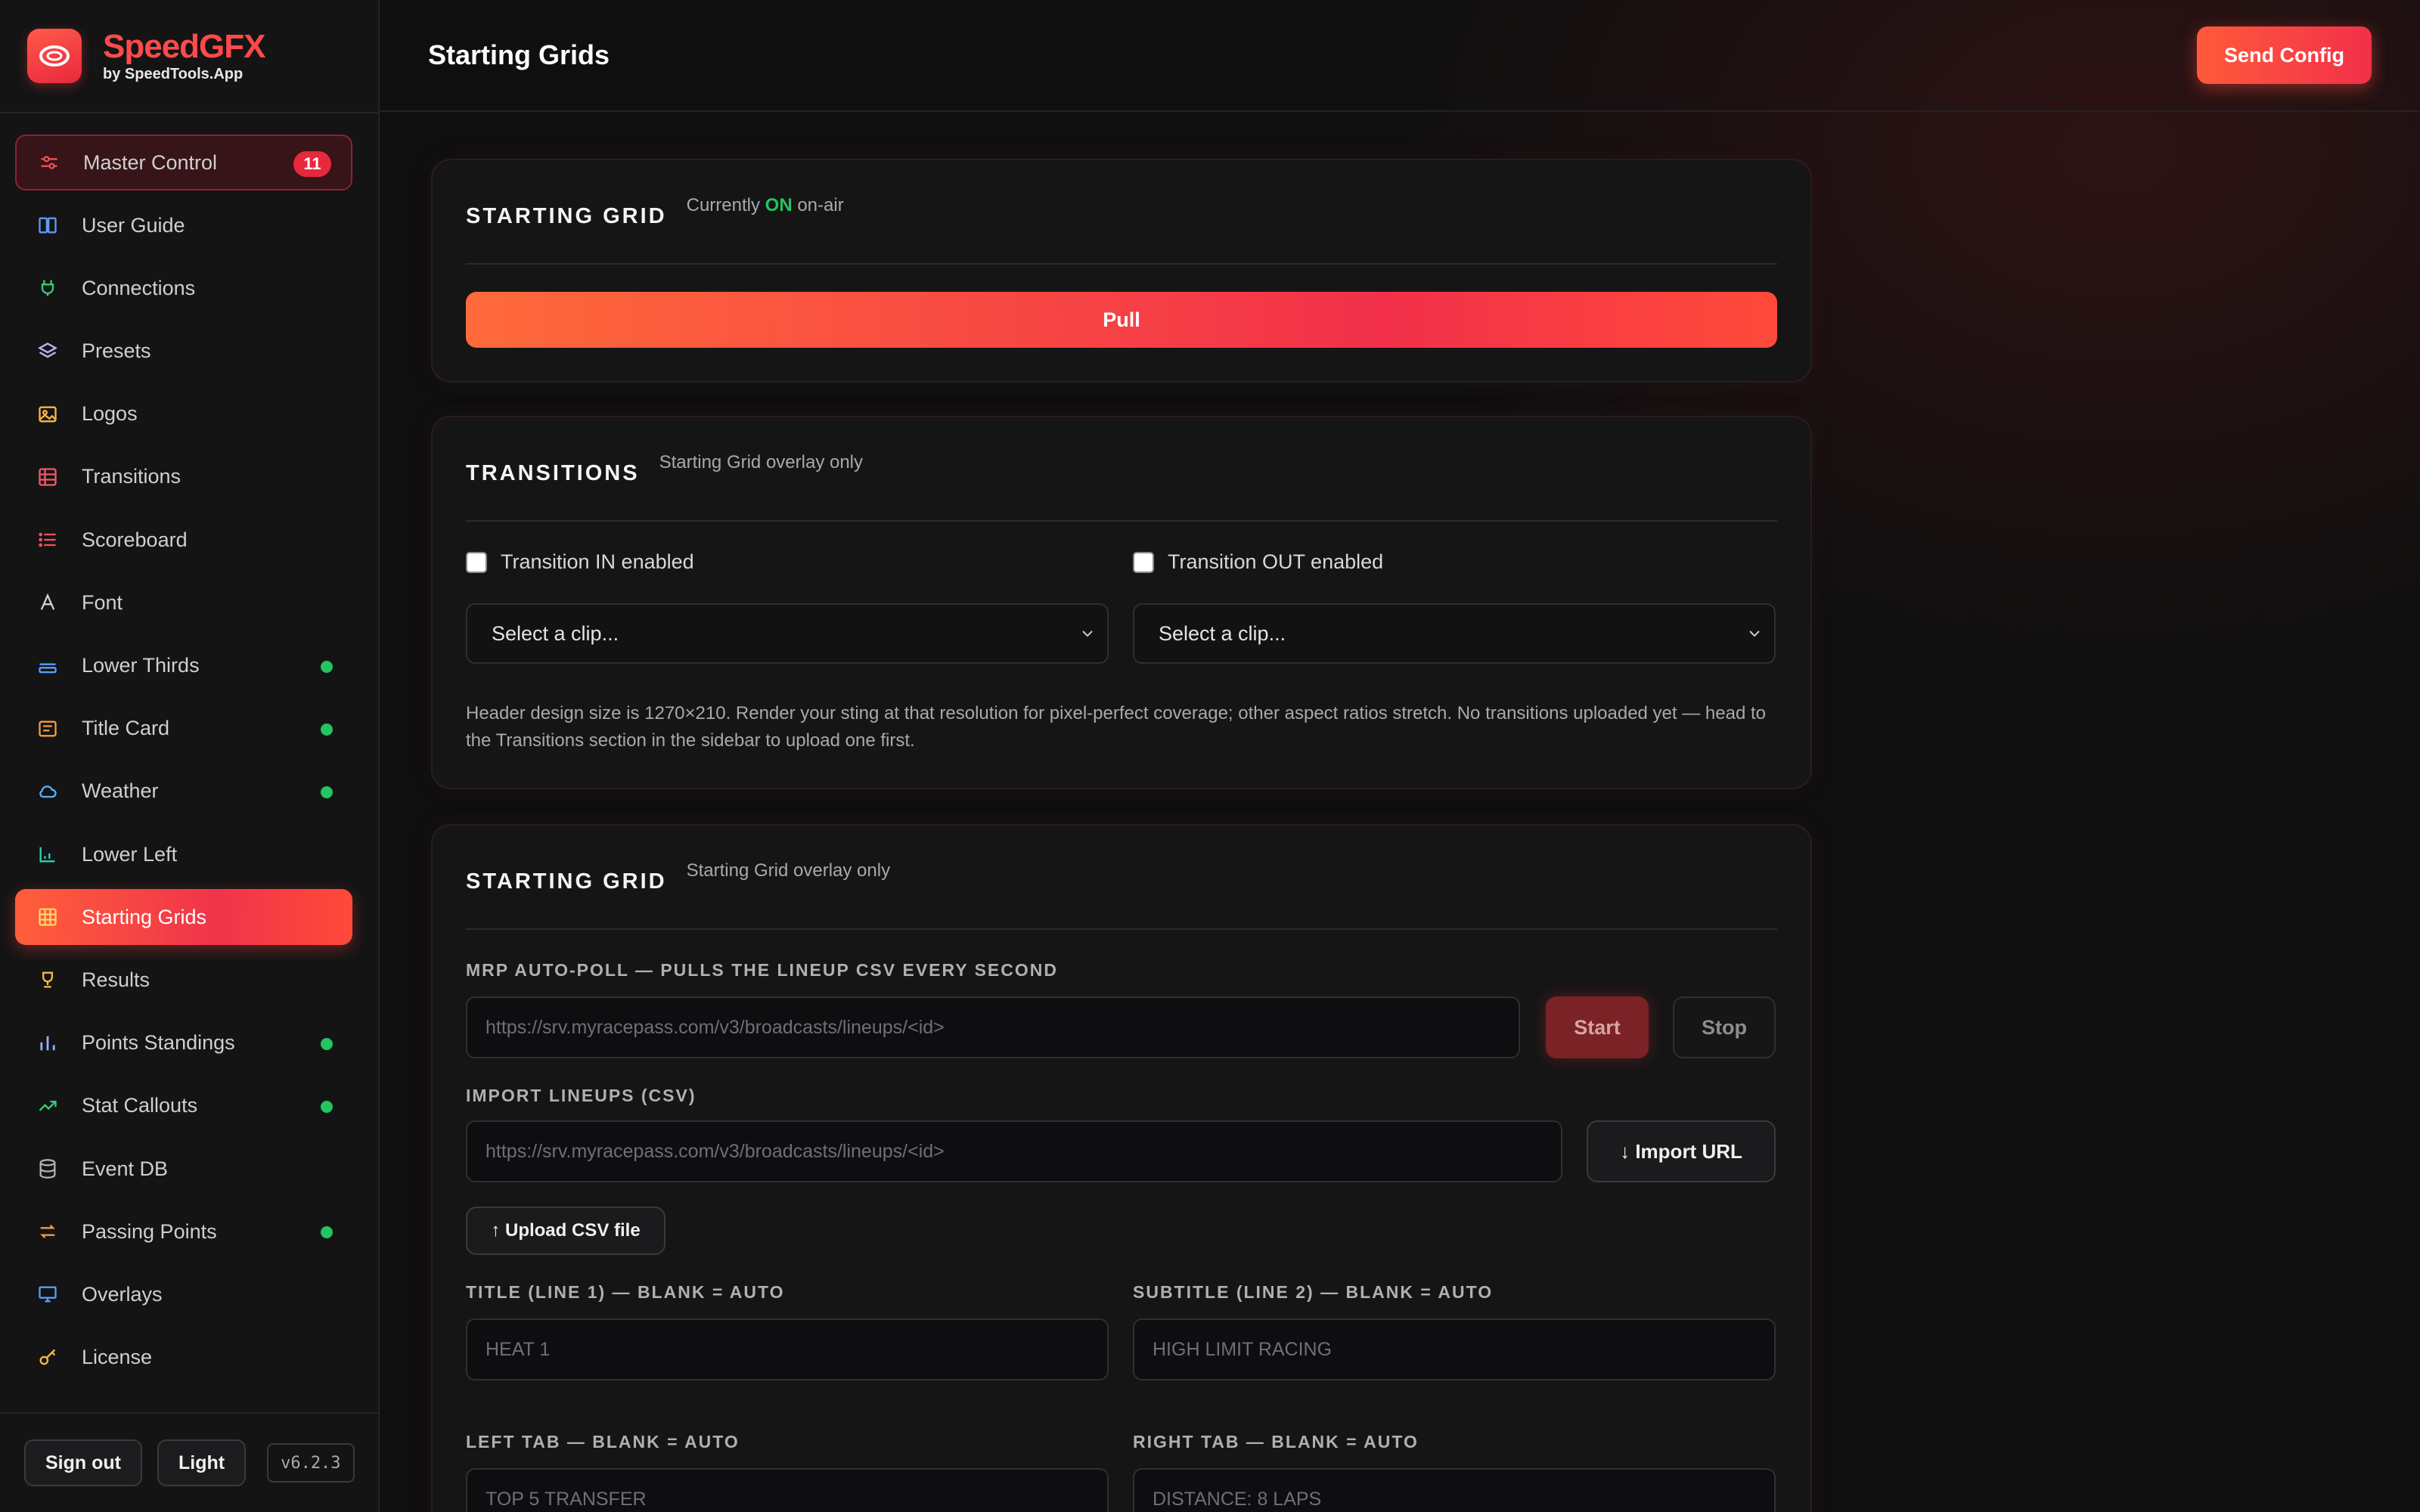 The image size is (2420, 1512). Describe the element at coordinates (1276, 1442) in the screenshot. I see `right-tab-label: RIGHT TAB — BLANK = AUTO` at that location.